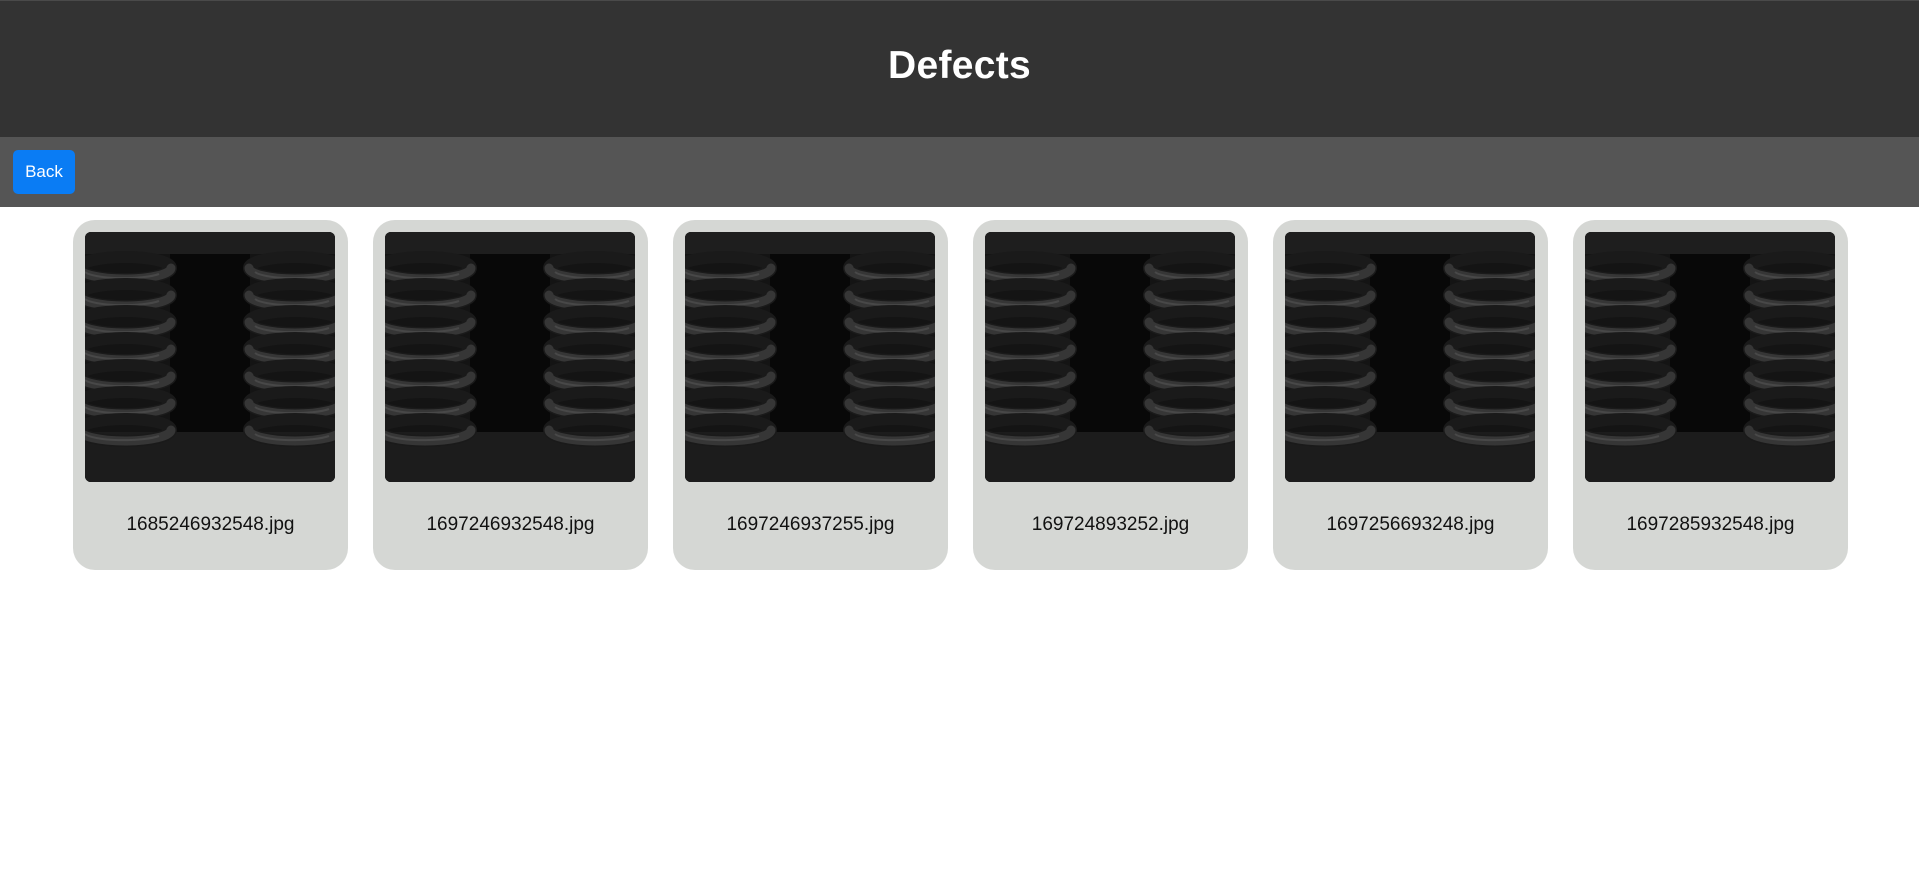 The width and height of the screenshot is (1919, 874). What do you see at coordinates (44, 172) in the screenshot?
I see `back-button: Back` at bounding box center [44, 172].